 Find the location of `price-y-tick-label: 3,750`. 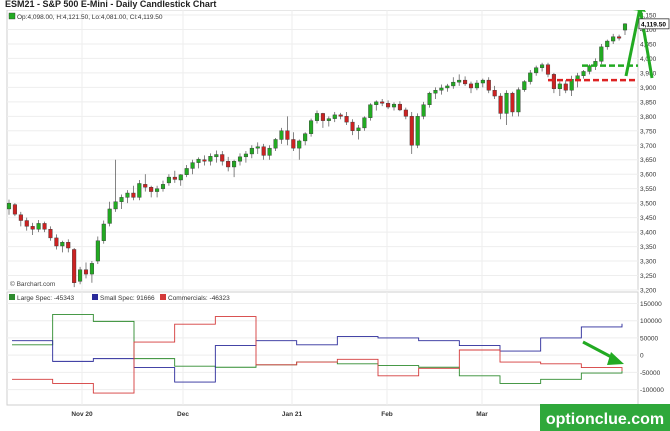

price-y-tick-label: 3,750 is located at coordinates (648, 131).